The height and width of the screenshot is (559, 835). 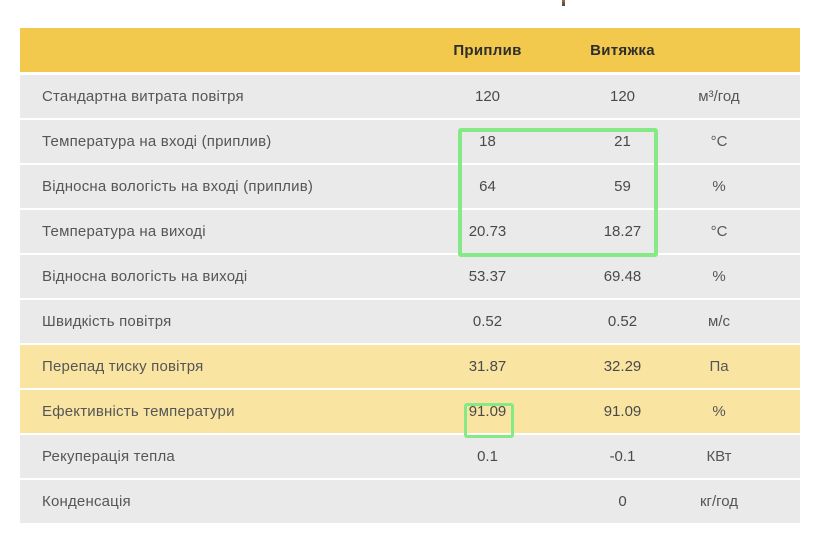 What do you see at coordinates (138, 411) in the screenshot?
I see `row-label: Ефективність температури` at bounding box center [138, 411].